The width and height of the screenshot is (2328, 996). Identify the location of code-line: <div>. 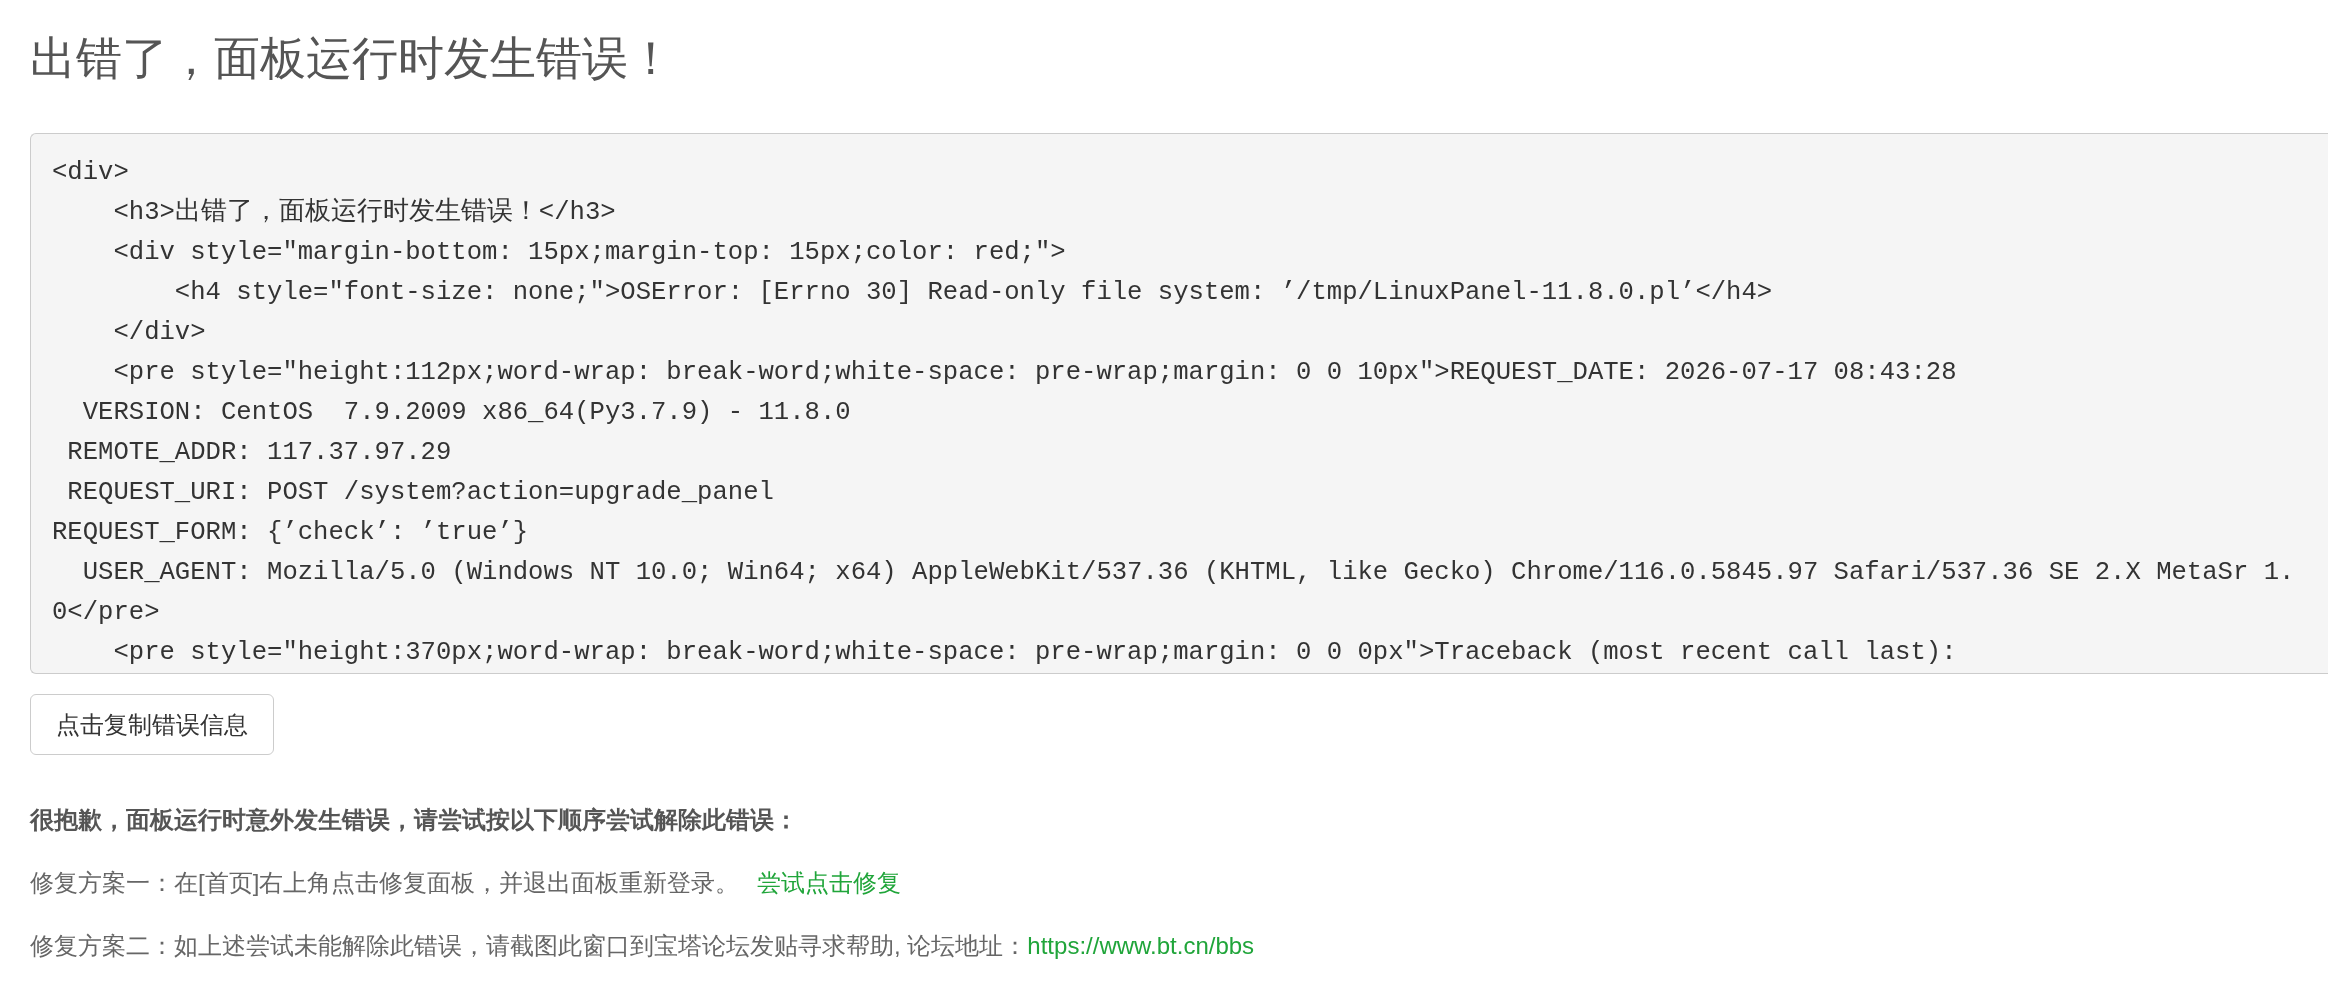
(90, 173).